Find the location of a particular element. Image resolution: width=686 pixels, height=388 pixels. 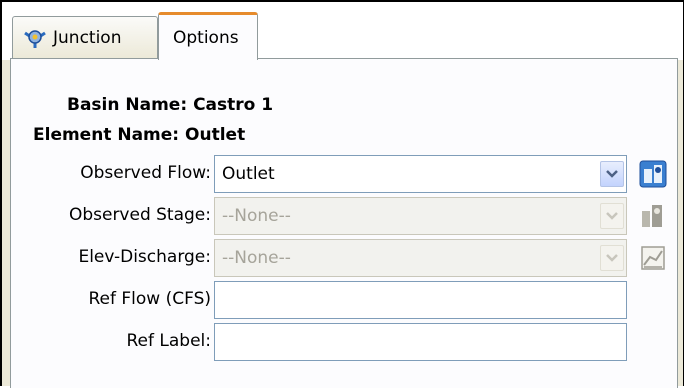

elev-discharge-value: --None-- is located at coordinates (256, 258).